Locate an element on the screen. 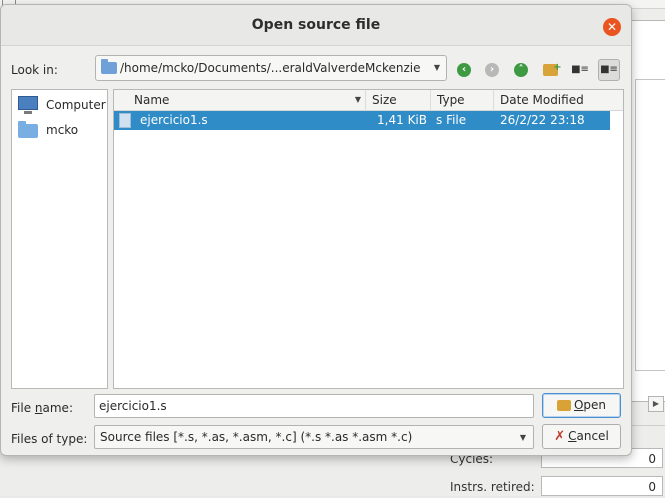 Image resolution: width=665 pixels, height=498 pixels. create-new-folder-button is located at coordinates (550, 69).